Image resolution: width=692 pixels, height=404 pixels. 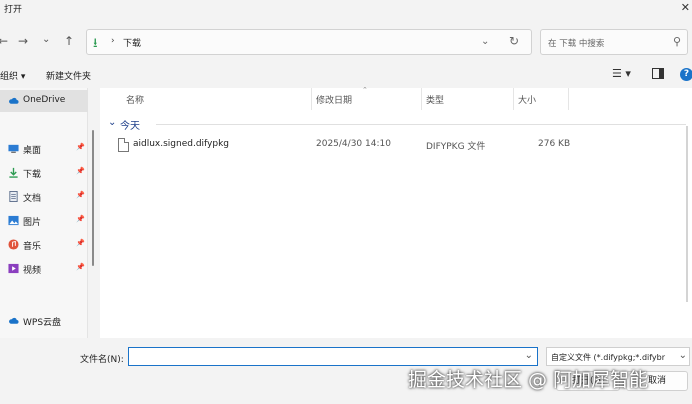 I want to click on sidebar-item-onedrive: OneDrive, so click(x=44, y=101).